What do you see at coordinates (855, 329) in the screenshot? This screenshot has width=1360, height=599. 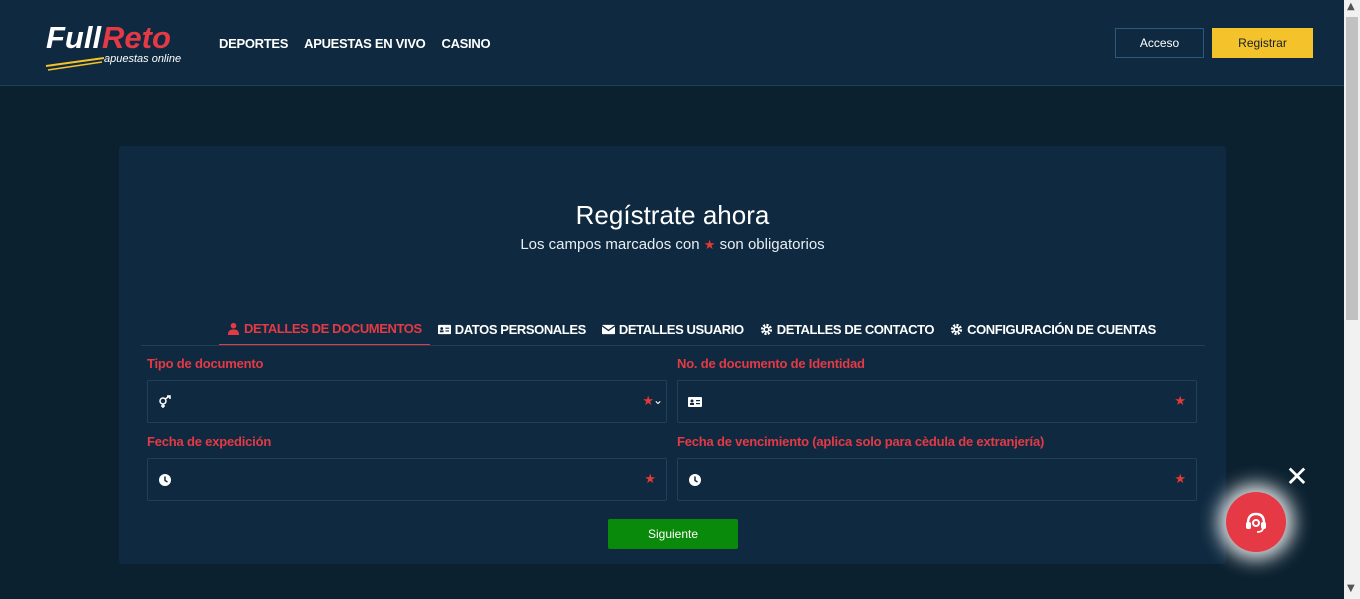 I see `tab-label: DETALLES DE CONTACTO` at bounding box center [855, 329].